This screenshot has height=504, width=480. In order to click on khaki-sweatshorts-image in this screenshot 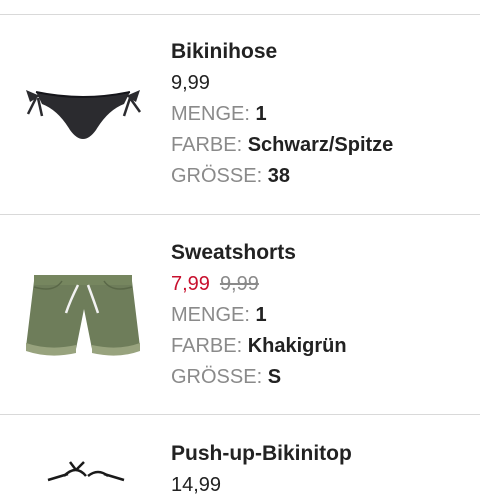, I will do `click(83, 315)`.